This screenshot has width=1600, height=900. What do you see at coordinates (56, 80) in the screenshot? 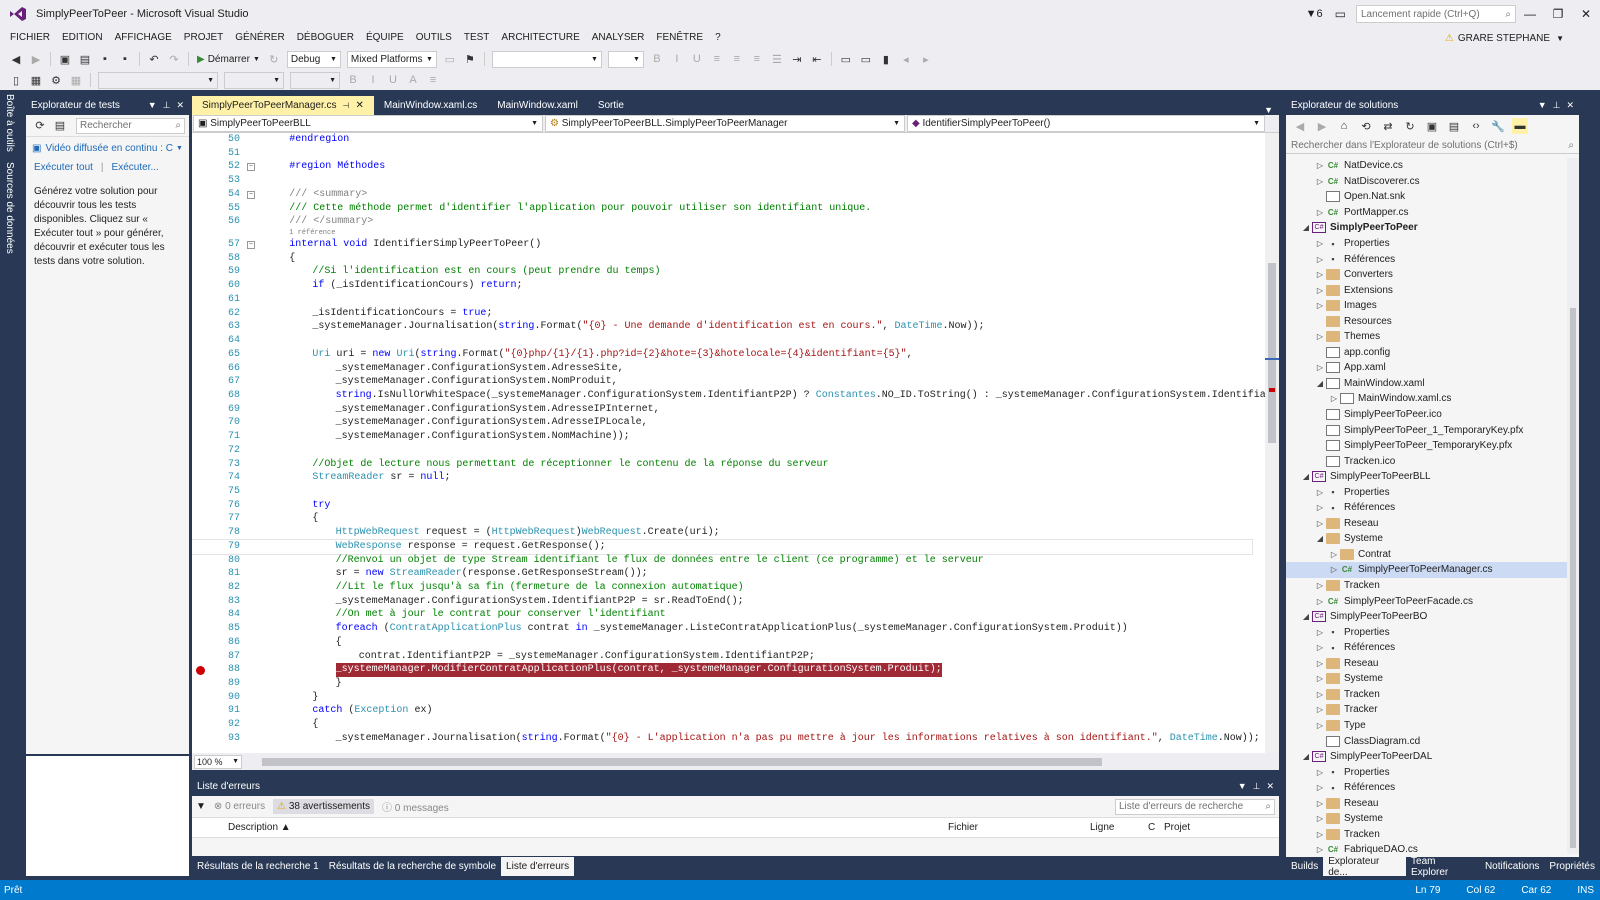
I see `tools-icon: ⚙` at bounding box center [56, 80].